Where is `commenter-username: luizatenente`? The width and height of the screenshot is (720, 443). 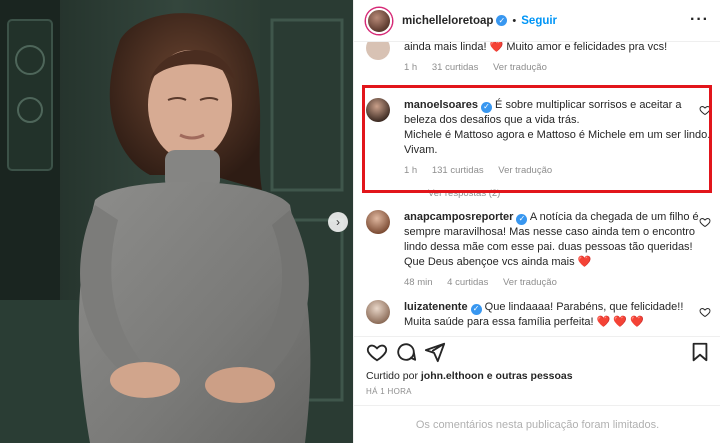 commenter-username: luizatenente is located at coordinates (436, 307).